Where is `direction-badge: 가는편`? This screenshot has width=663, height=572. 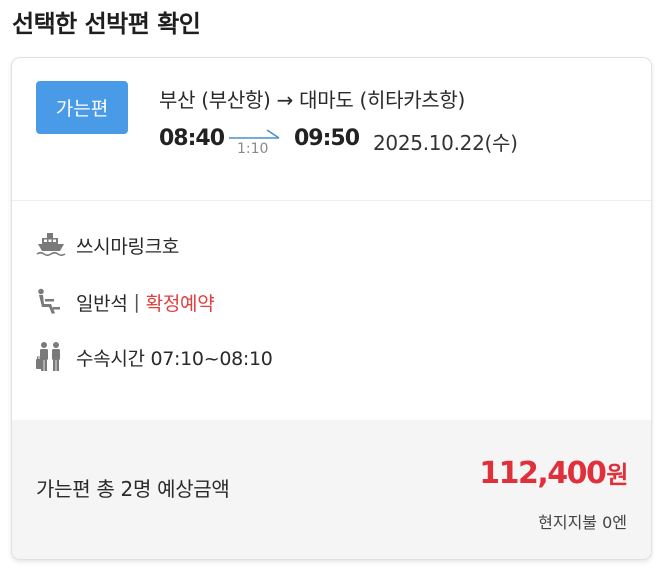
direction-badge: 가는편 is located at coordinates (82, 107).